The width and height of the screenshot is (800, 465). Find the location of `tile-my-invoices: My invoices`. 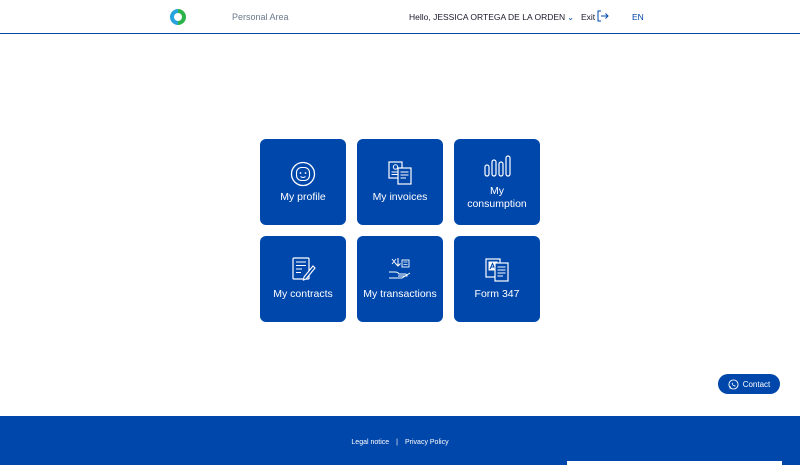

tile-my-invoices: My invoices is located at coordinates (400, 182).